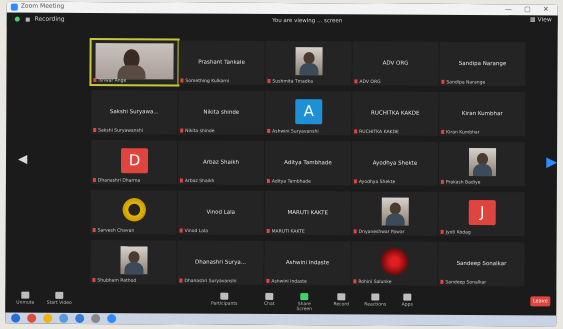  Describe the element at coordinates (221, 112) in the screenshot. I see `participant-tile: Nikita shinde Nikita shinde` at that location.